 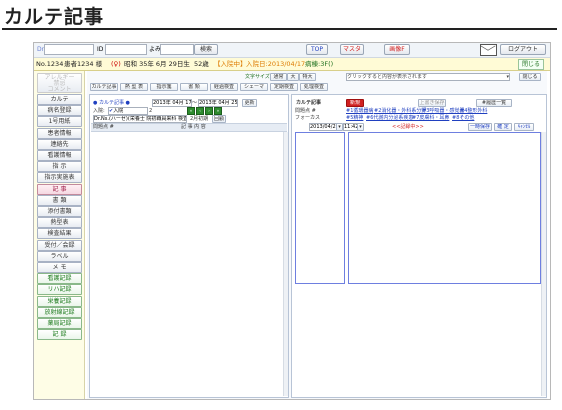 What do you see at coordinates (524, 127) in the screenshot?
I see `cancel-button: ｷｬﾝｾﾙ` at bounding box center [524, 127].